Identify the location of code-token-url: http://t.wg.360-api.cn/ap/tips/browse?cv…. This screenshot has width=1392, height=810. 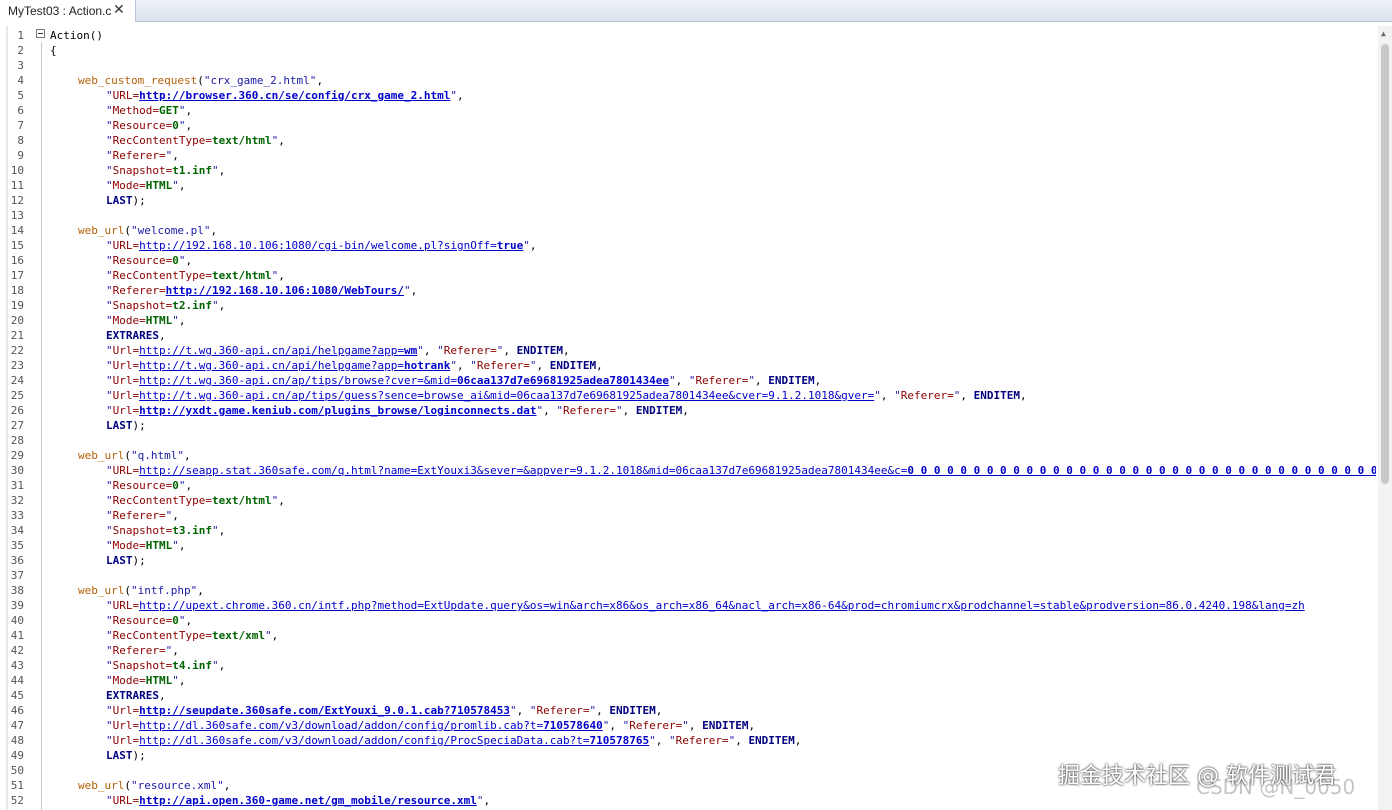
(298, 380).